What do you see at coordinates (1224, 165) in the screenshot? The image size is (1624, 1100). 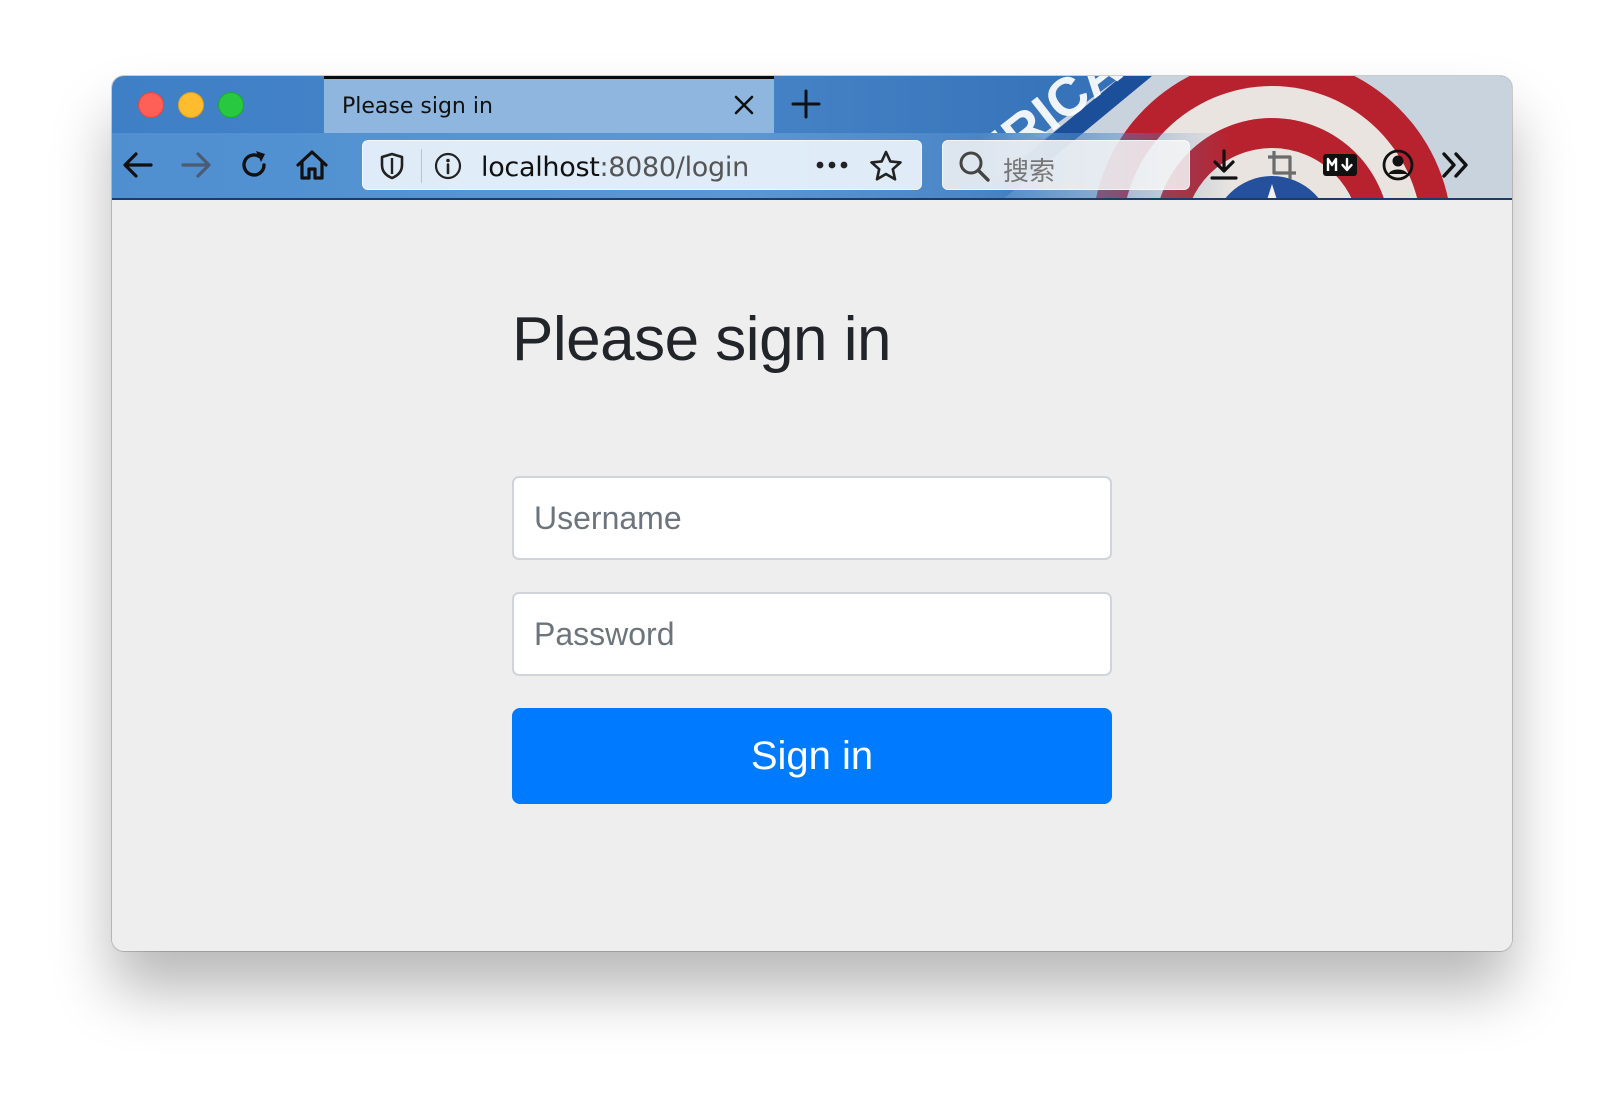 I see `download-icon` at bounding box center [1224, 165].